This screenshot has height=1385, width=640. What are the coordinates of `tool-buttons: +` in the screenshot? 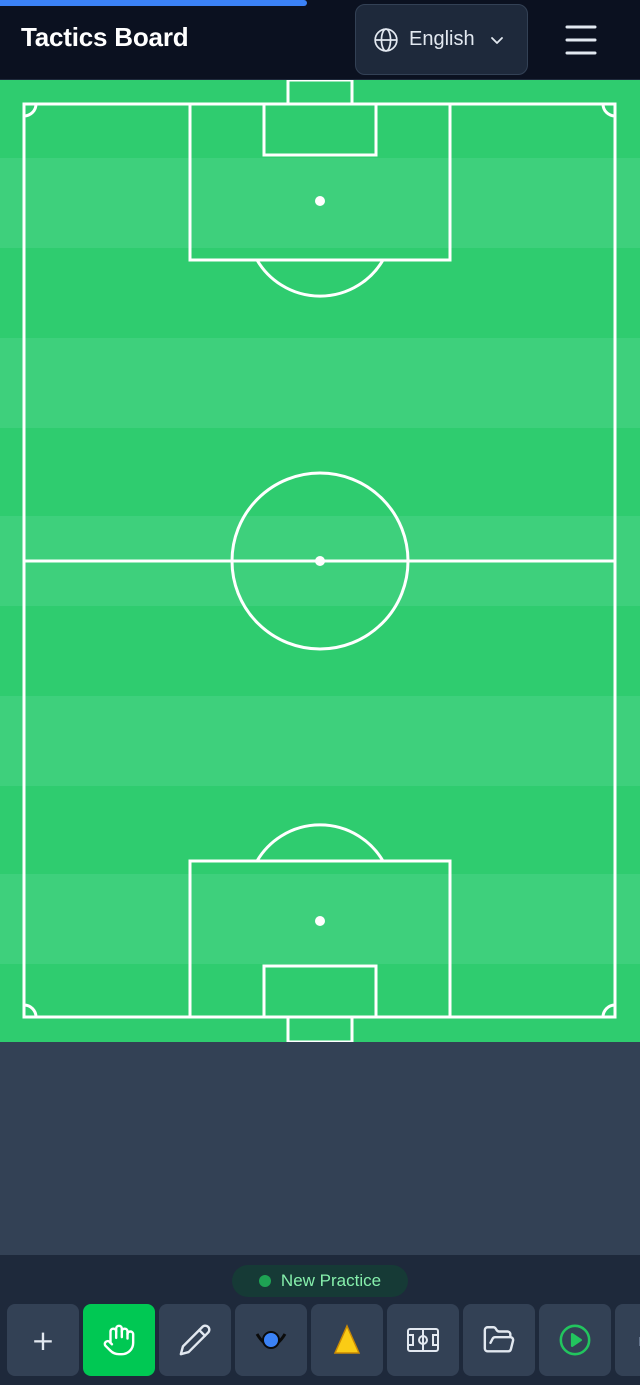 It's located at (323, 1340).